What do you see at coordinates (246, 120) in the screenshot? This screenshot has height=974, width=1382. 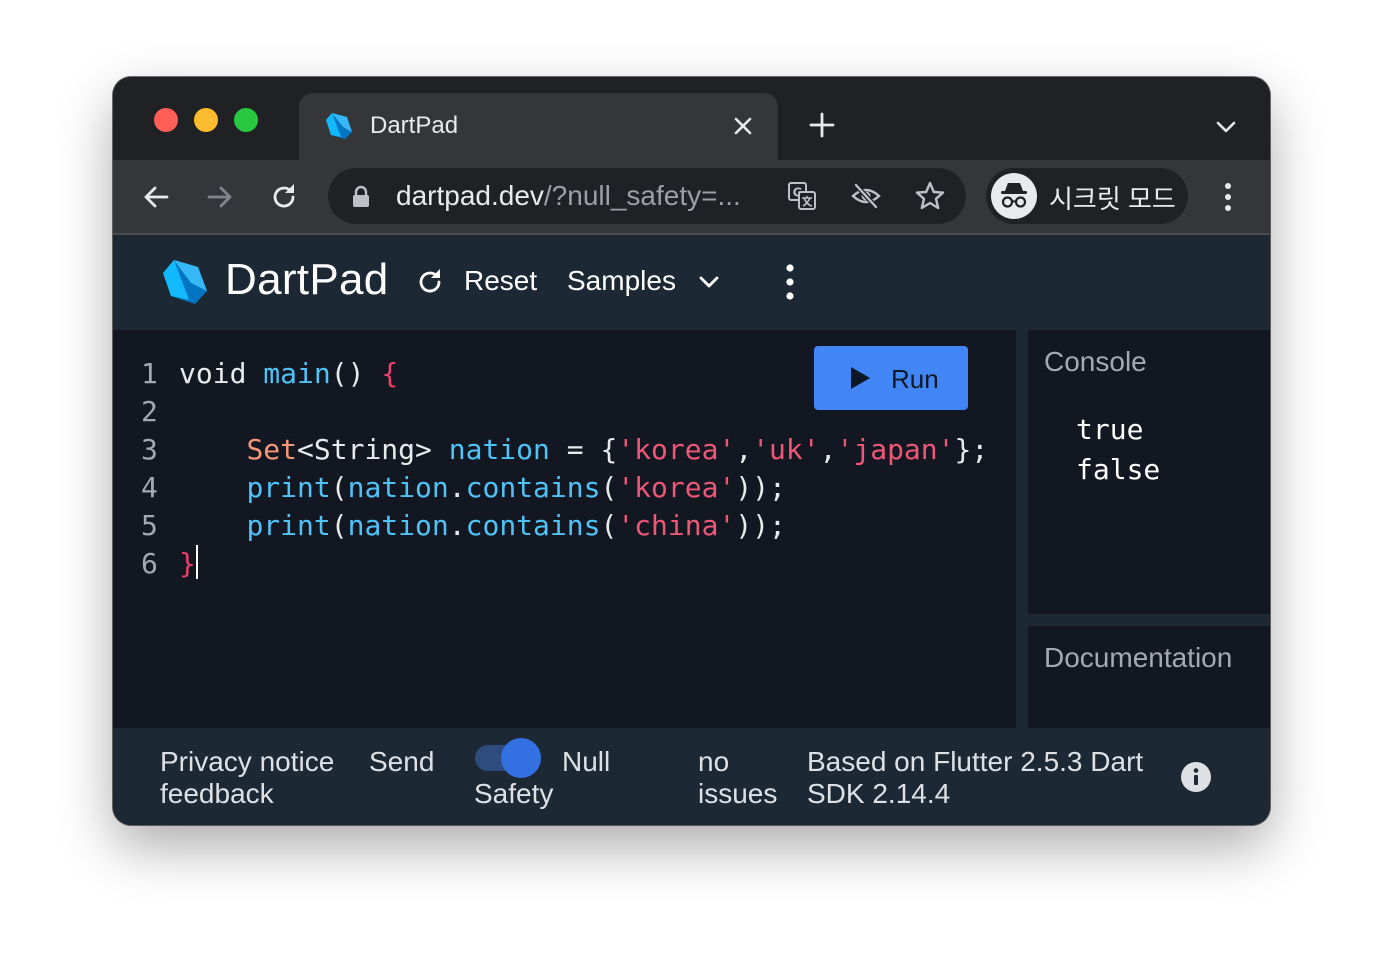 I see `zoom-window-button` at bounding box center [246, 120].